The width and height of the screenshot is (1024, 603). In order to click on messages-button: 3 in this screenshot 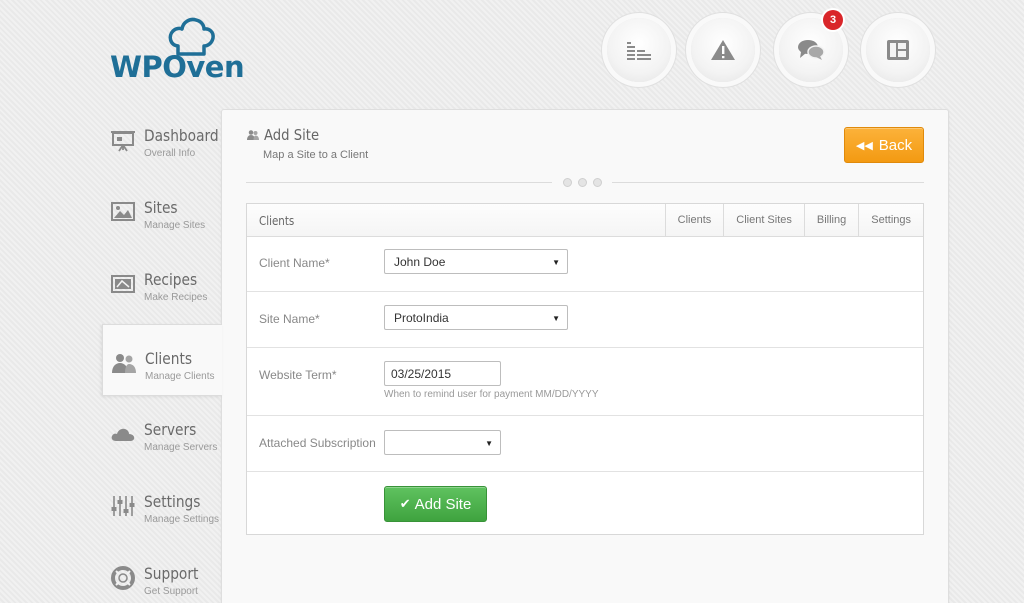, I will do `click(811, 46)`.